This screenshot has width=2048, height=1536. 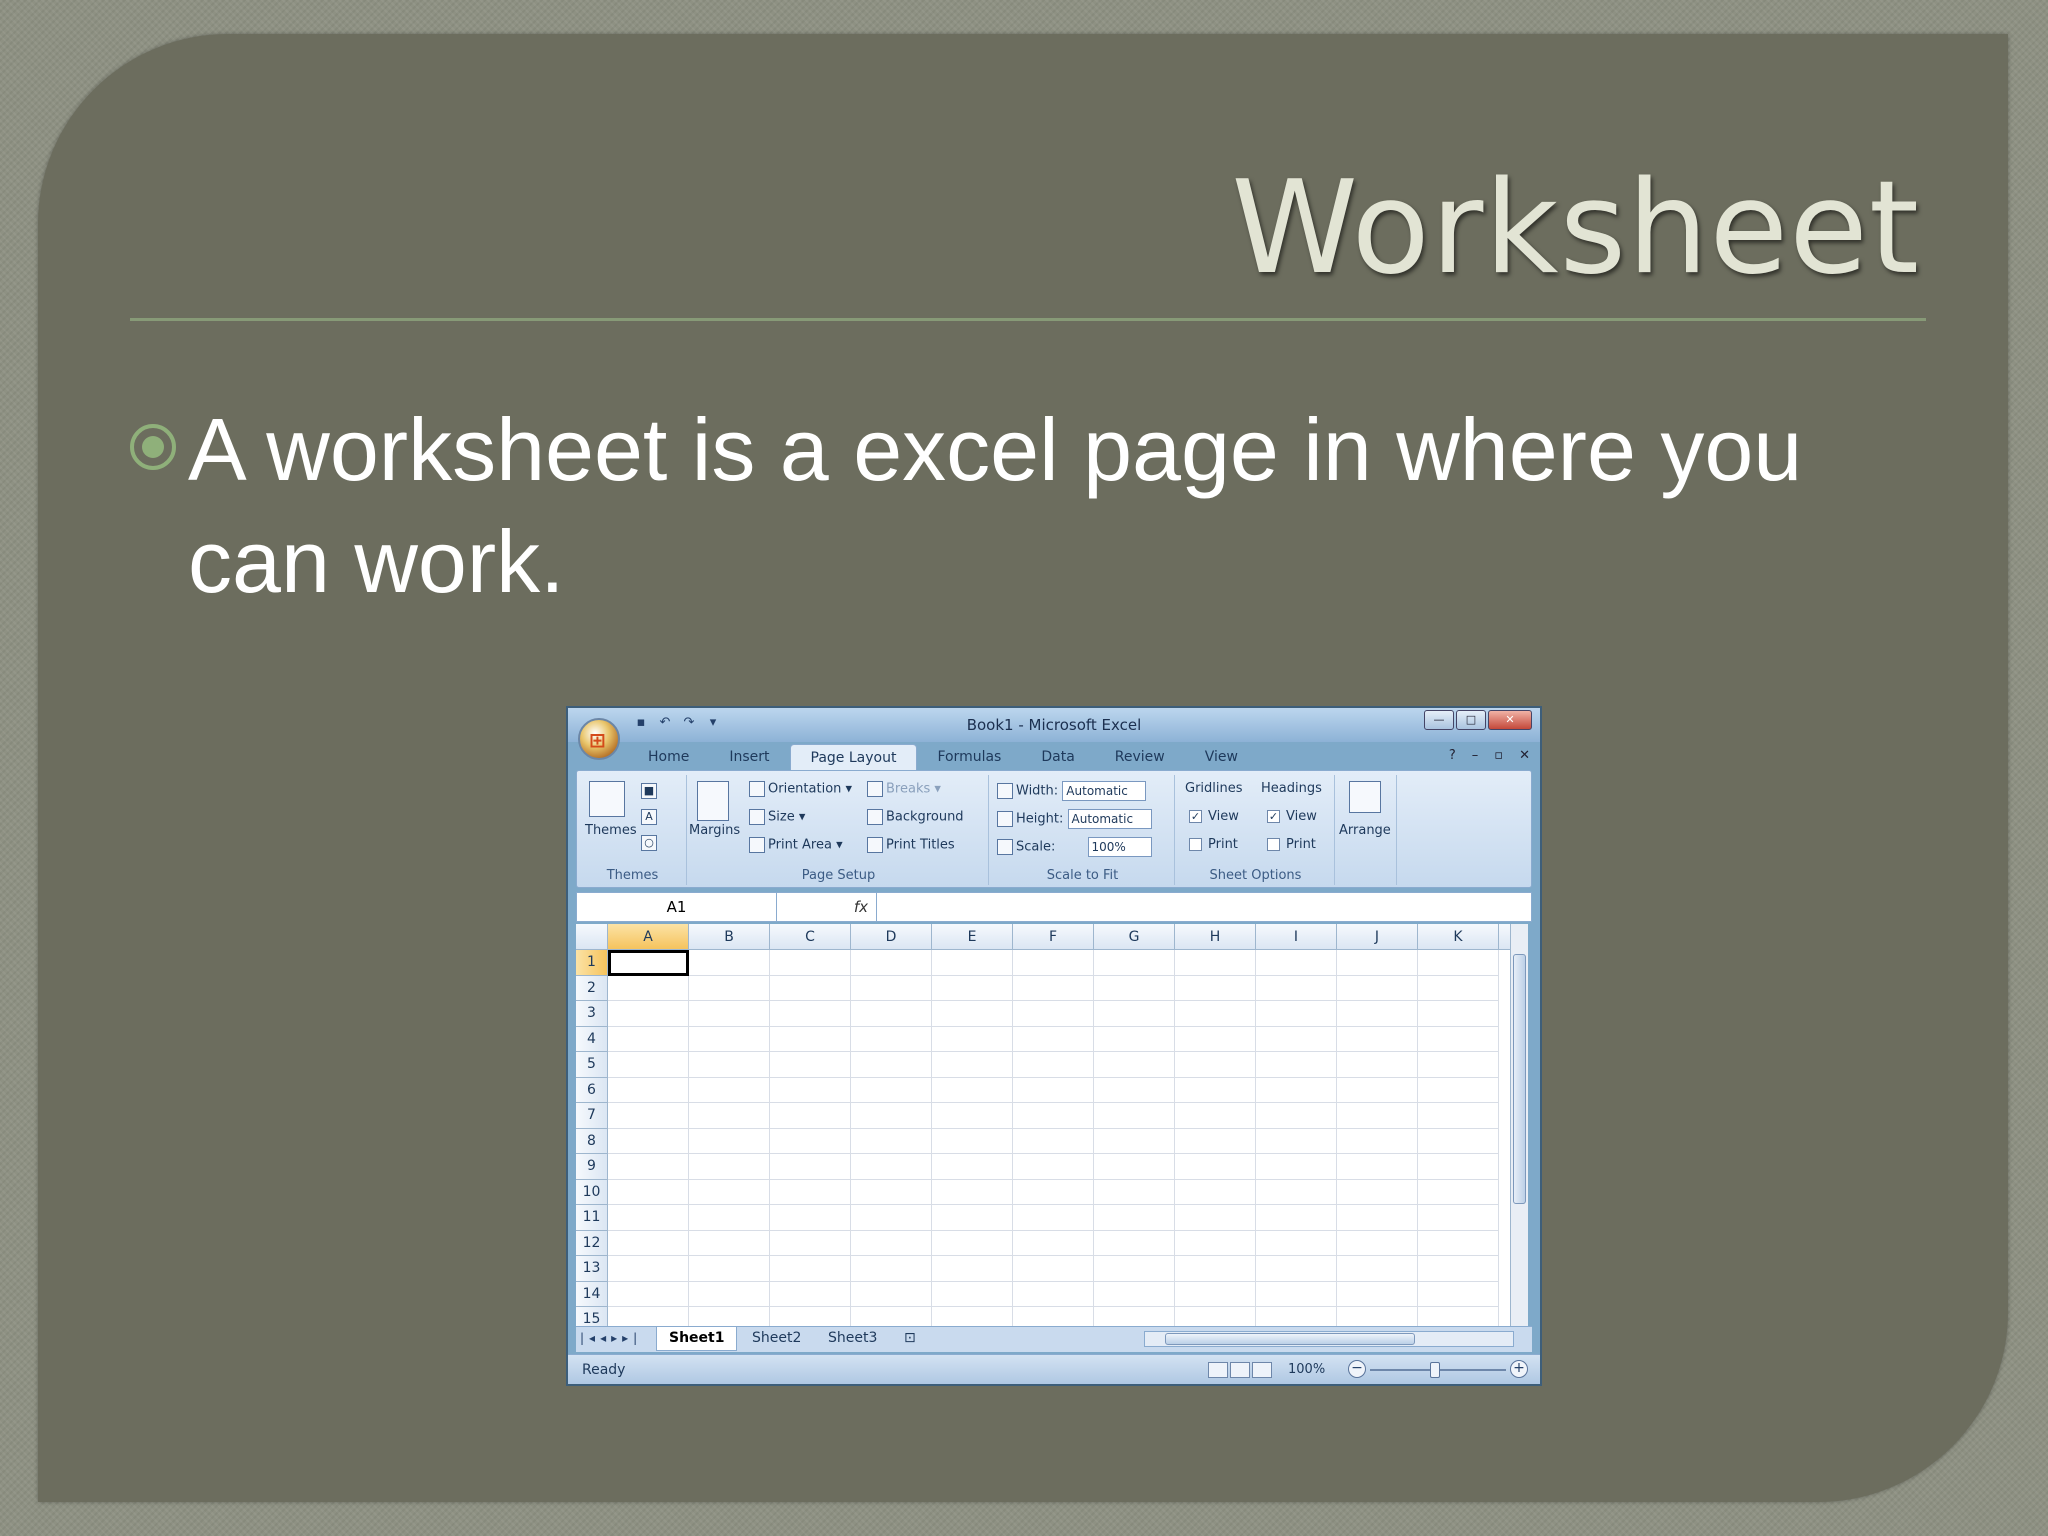 I want to click on tab-page-layout: Page Layout, so click(x=853, y=758).